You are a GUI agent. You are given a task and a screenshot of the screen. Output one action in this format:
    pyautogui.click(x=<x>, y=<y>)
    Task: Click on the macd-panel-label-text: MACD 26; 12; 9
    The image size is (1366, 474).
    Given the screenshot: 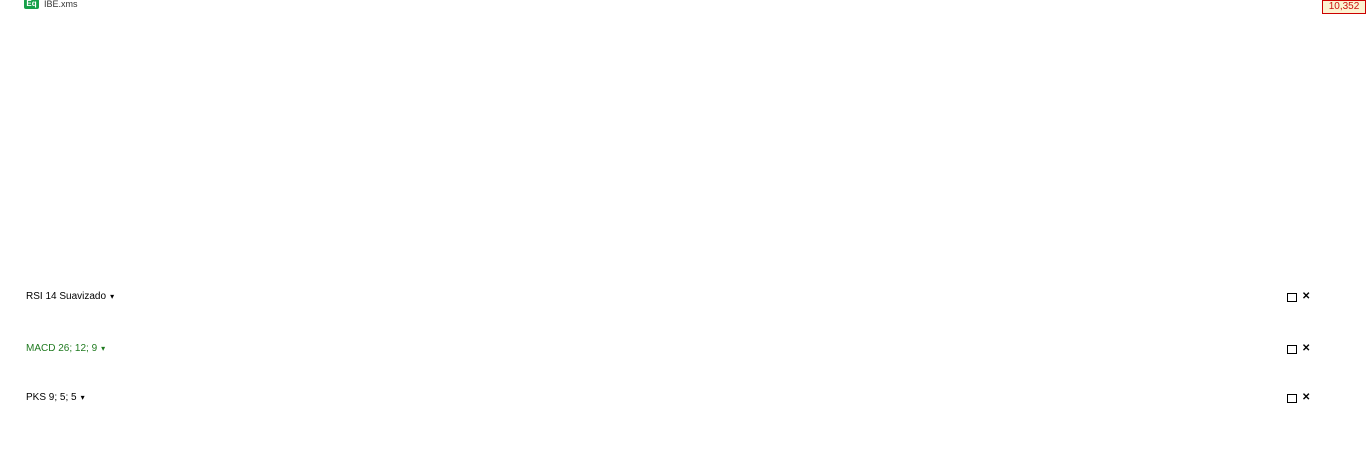 What is the action you would take?
    pyautogui.click(x=62, y=348)
    